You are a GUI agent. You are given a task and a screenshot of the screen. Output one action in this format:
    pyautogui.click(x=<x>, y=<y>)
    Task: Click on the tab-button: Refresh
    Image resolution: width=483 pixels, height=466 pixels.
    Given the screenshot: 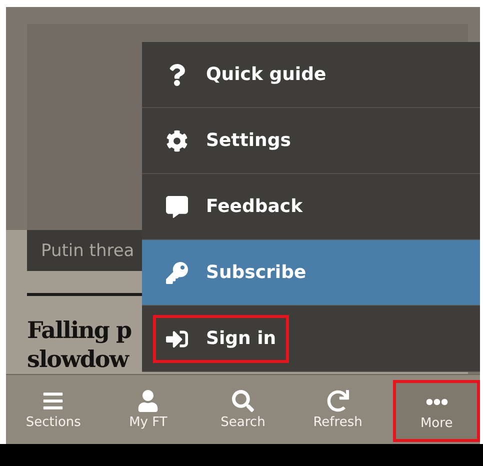 What is the action you would take?
    pyautogui.click(x=338, y=409)
    